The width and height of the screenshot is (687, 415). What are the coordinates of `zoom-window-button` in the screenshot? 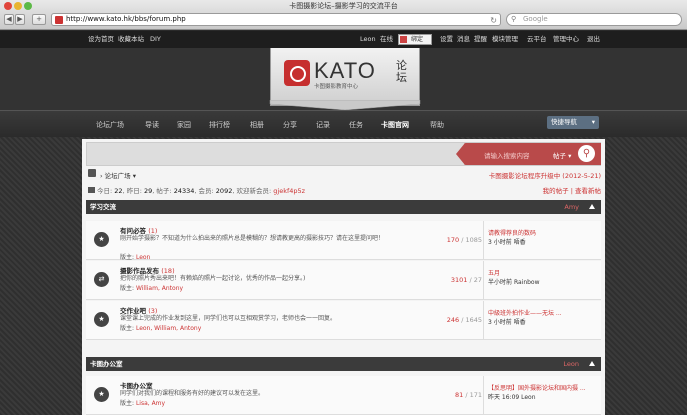 It's located at (28, 6).